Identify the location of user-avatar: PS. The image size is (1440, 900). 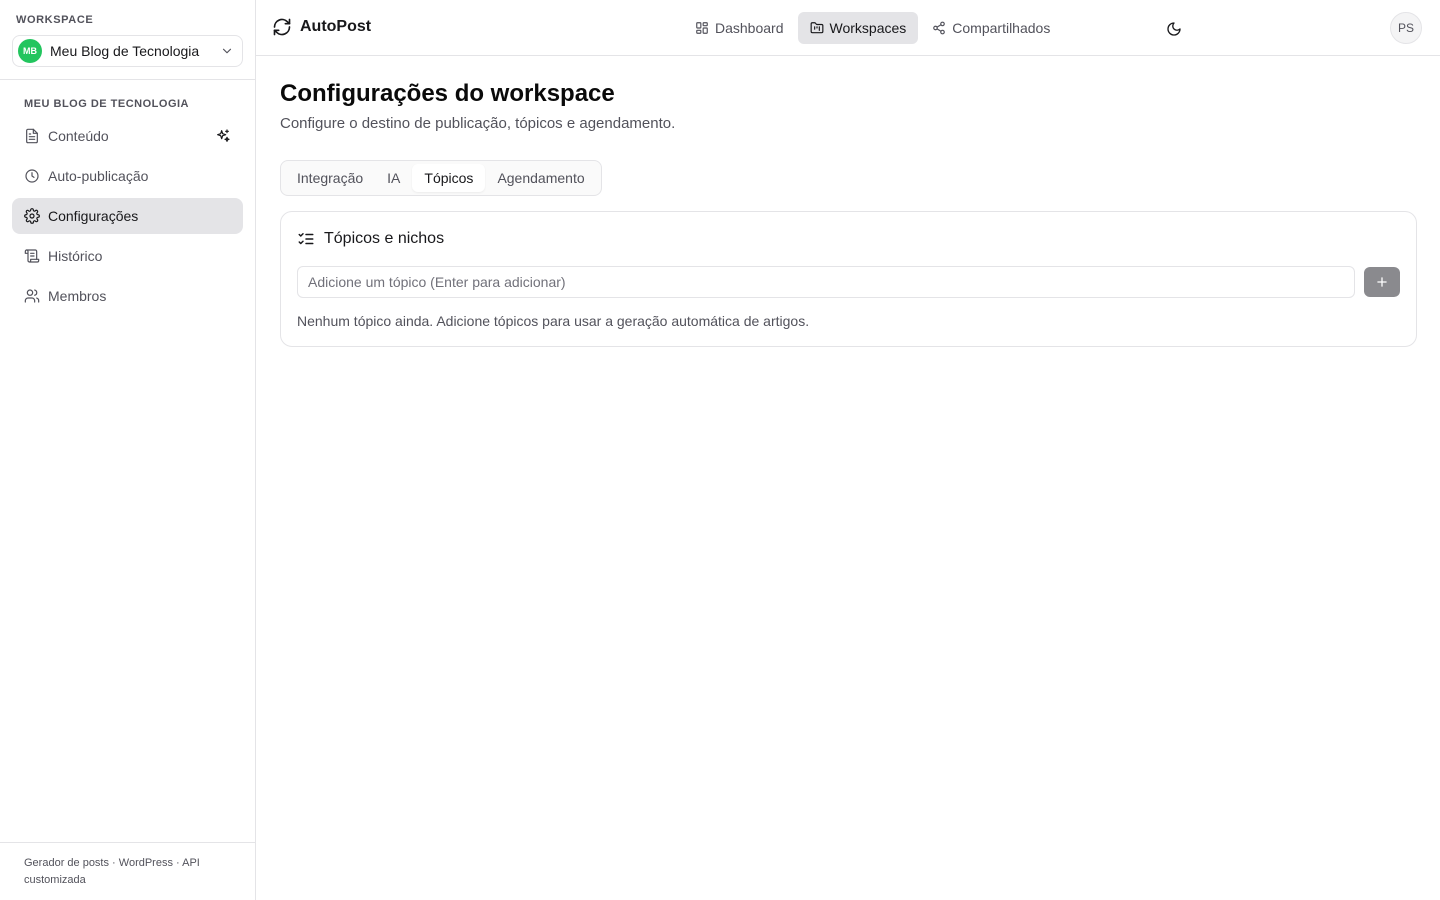
(1406, 28).